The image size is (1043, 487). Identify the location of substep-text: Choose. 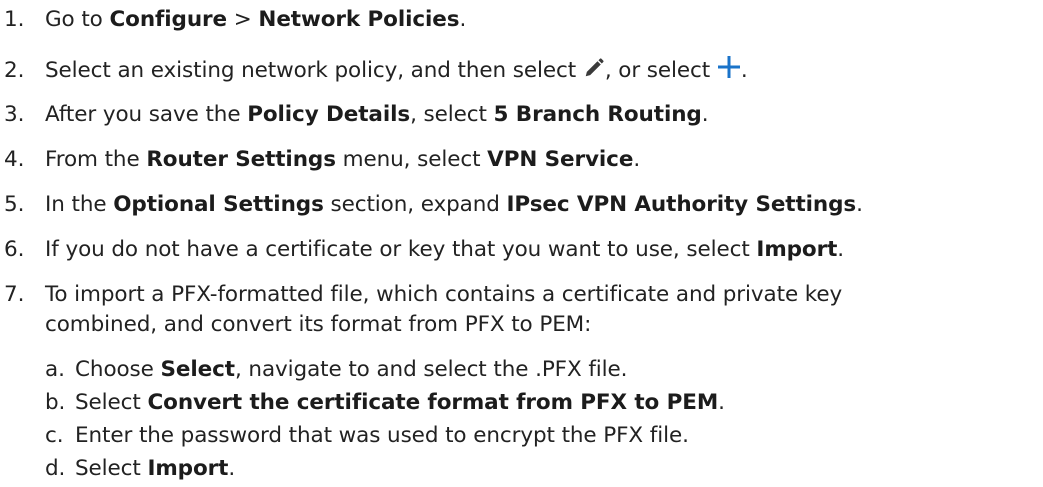
(118, 369).